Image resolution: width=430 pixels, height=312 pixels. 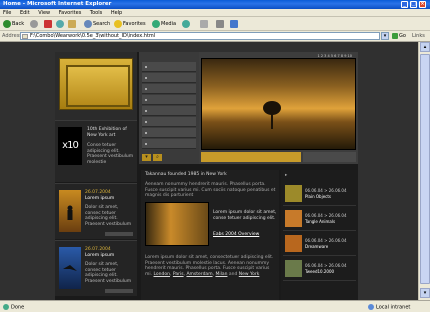 I want to click on print-button, so click(x=220, y=24).